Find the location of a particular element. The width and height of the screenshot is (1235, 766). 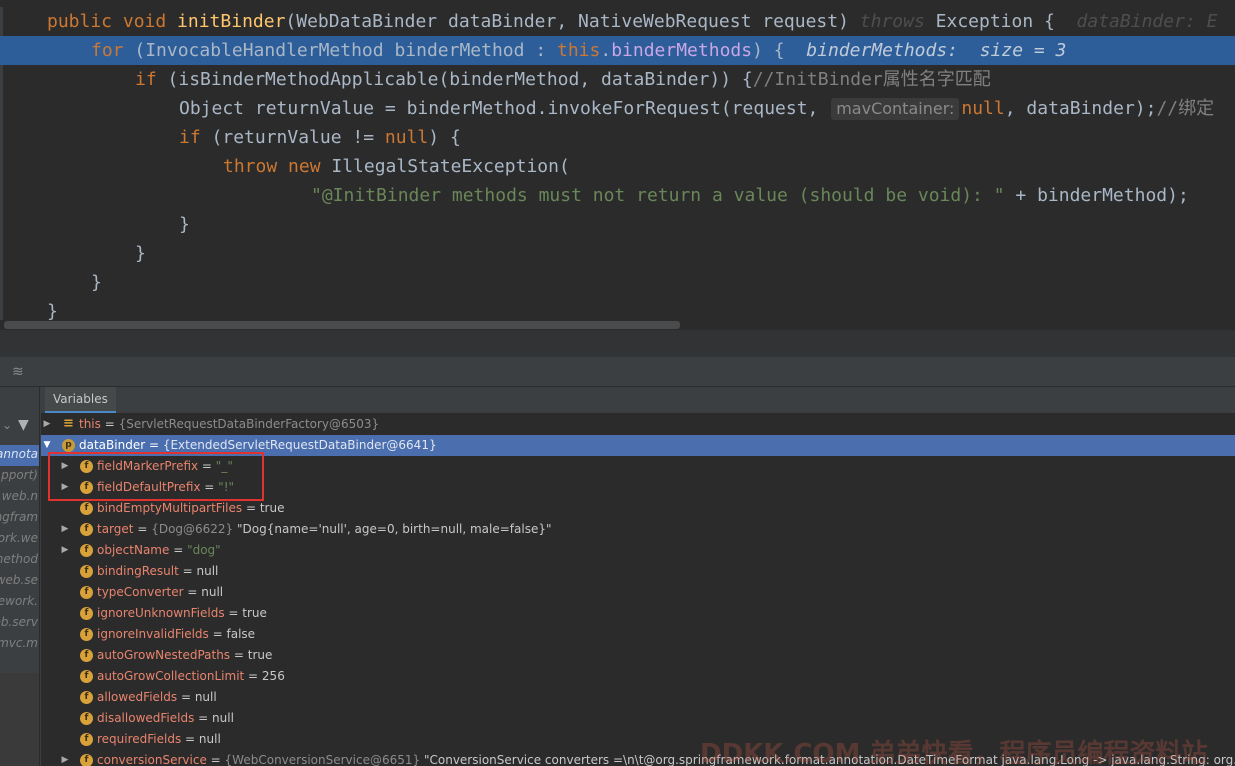

frame-item: ngfram is located at coordinates (19, 518).